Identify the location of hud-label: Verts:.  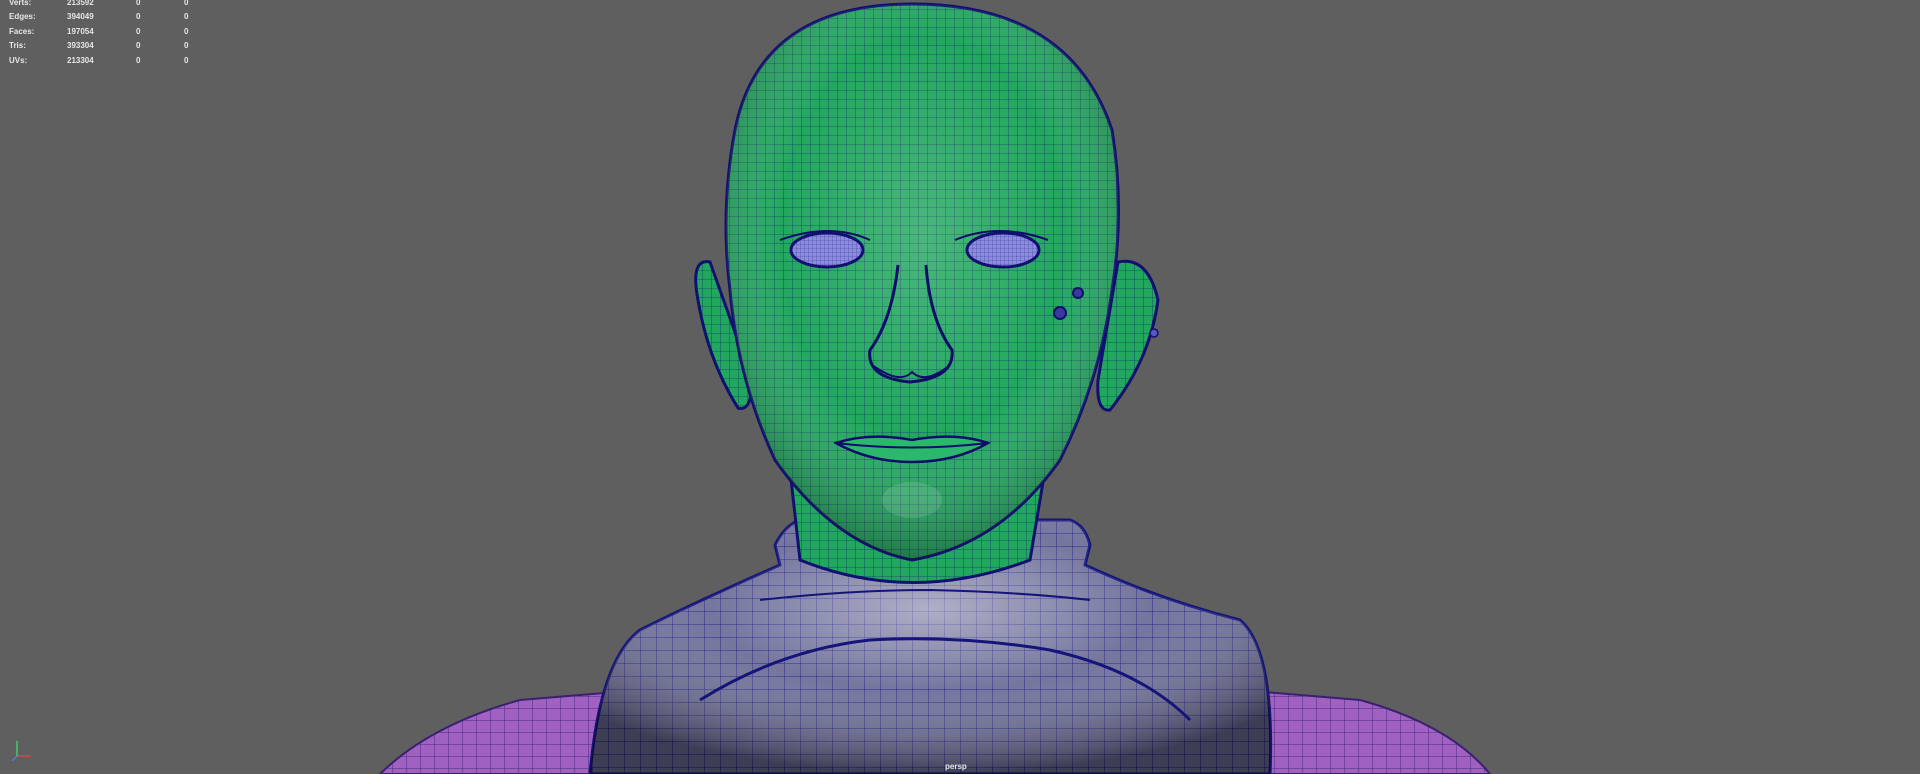
(20, 3).